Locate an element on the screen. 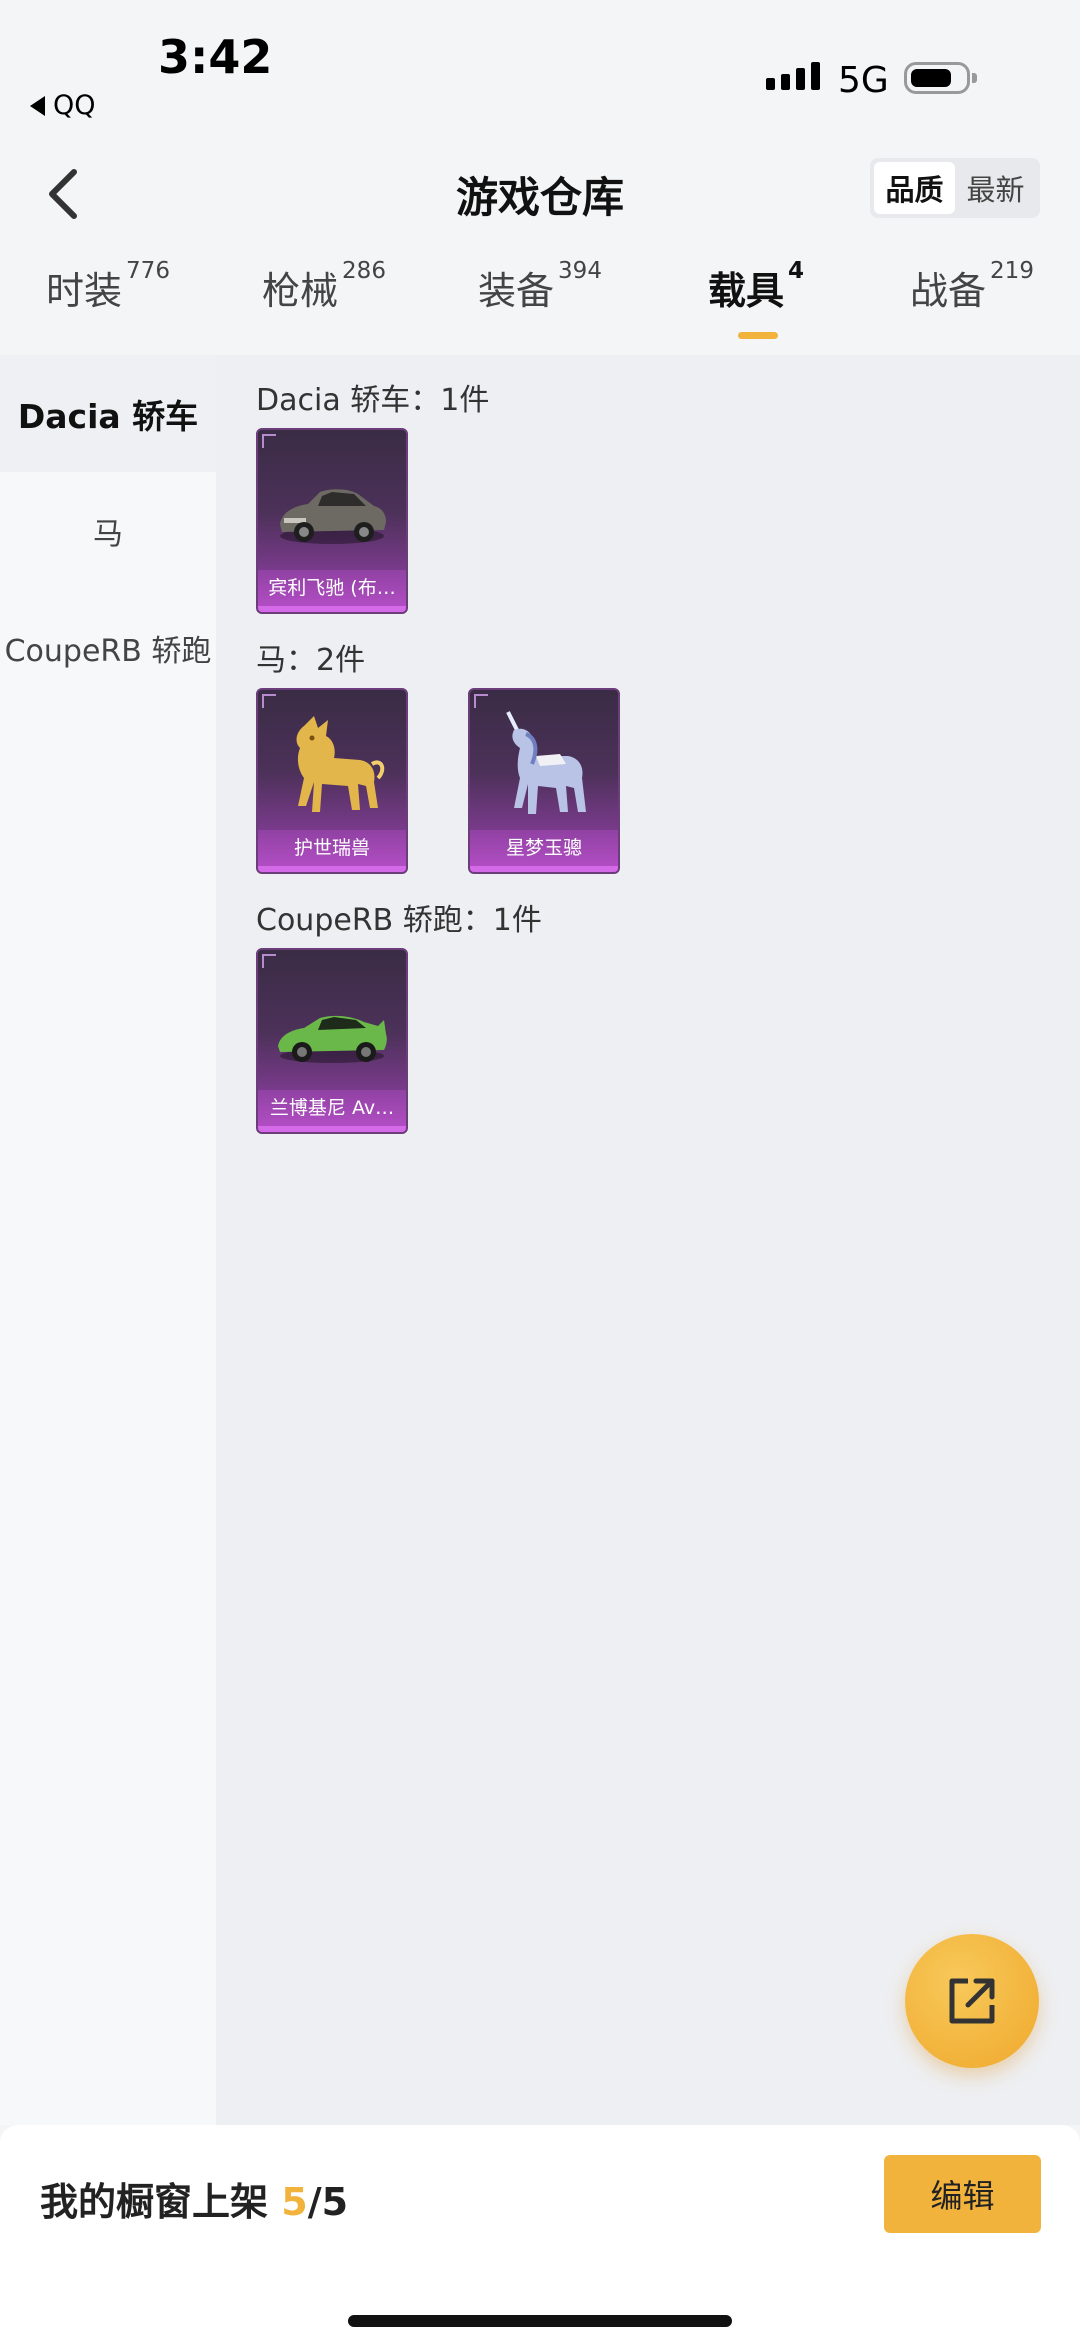  sidebar-item-couperb: CoupeRB 轿跑 is located at coordinates (108, 647).